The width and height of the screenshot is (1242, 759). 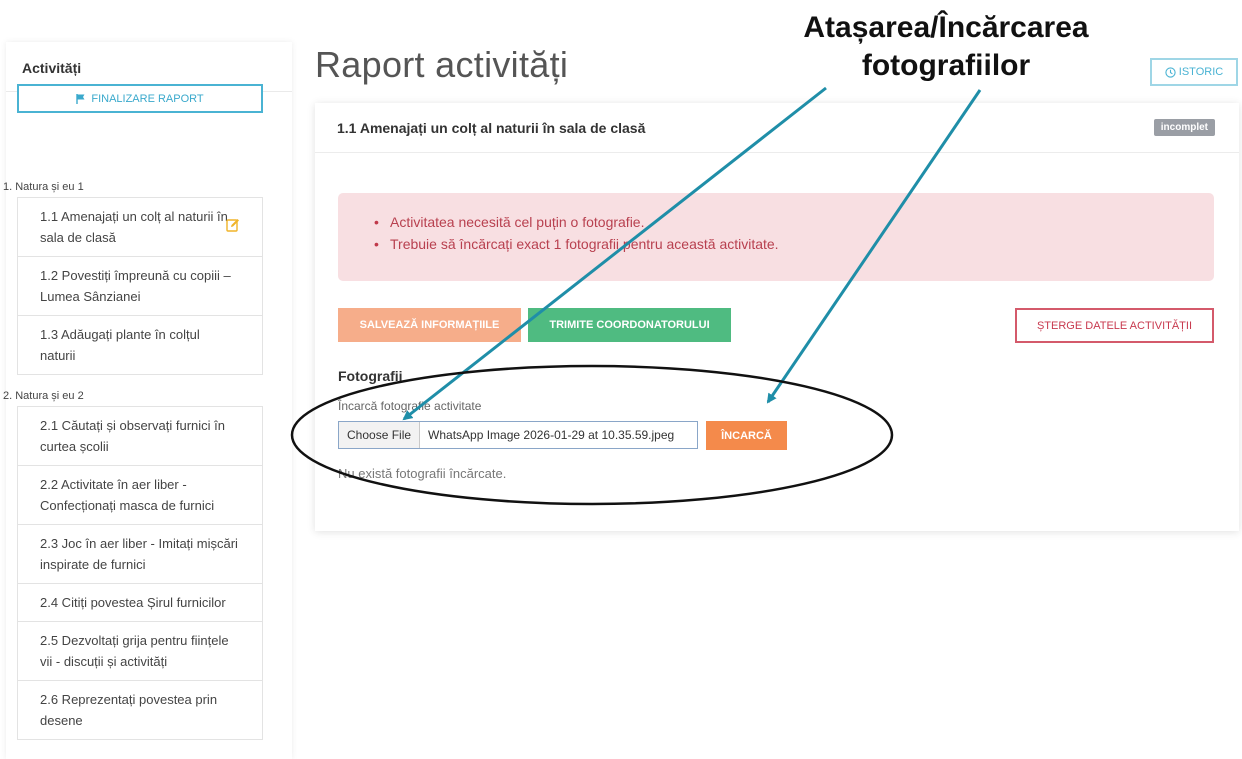 I want to click on edit-icon, so click(x=233, y=225).